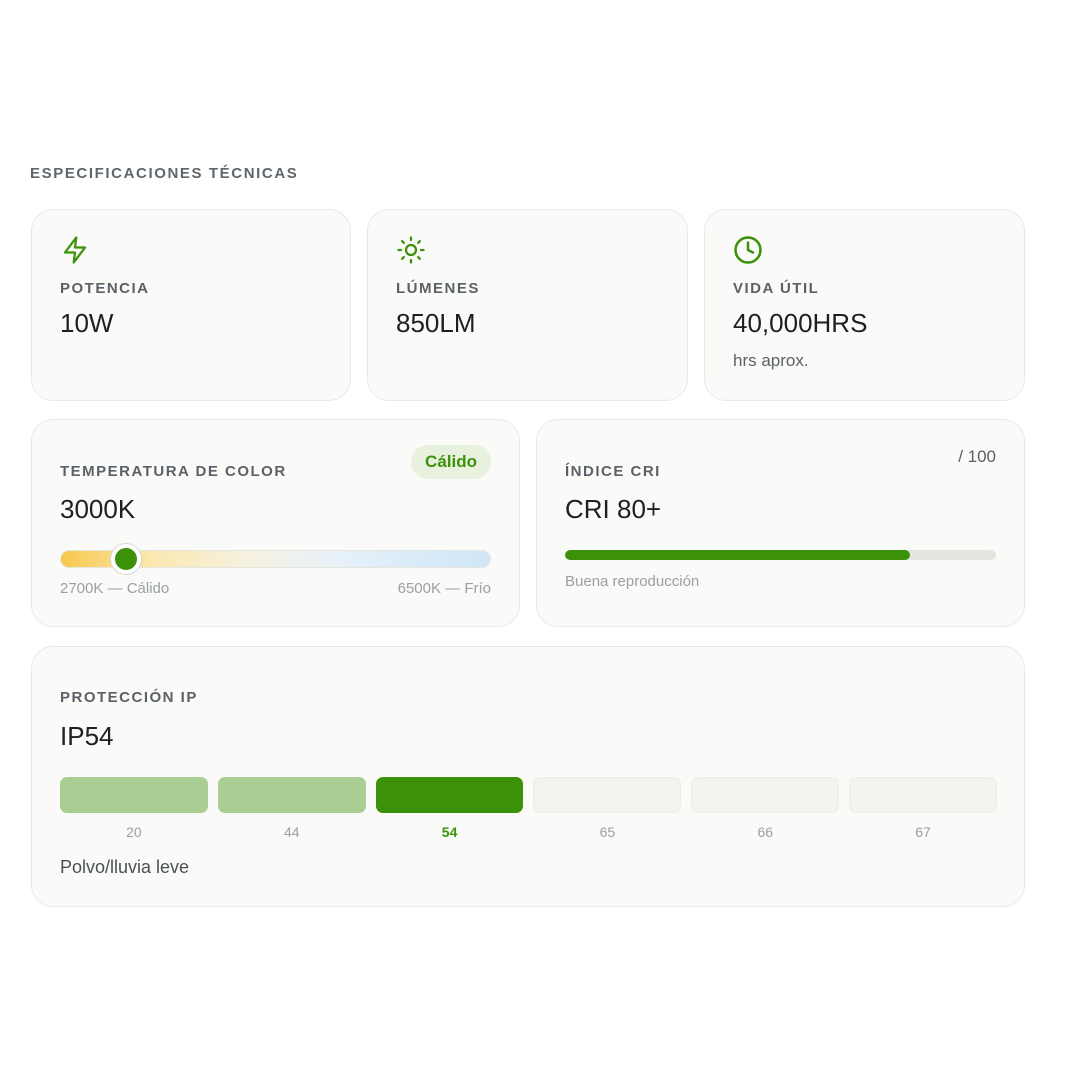 The width and height of the screenshot is (1080, 1080). I want to click on ip-level-number: 54, so click(449, 832).